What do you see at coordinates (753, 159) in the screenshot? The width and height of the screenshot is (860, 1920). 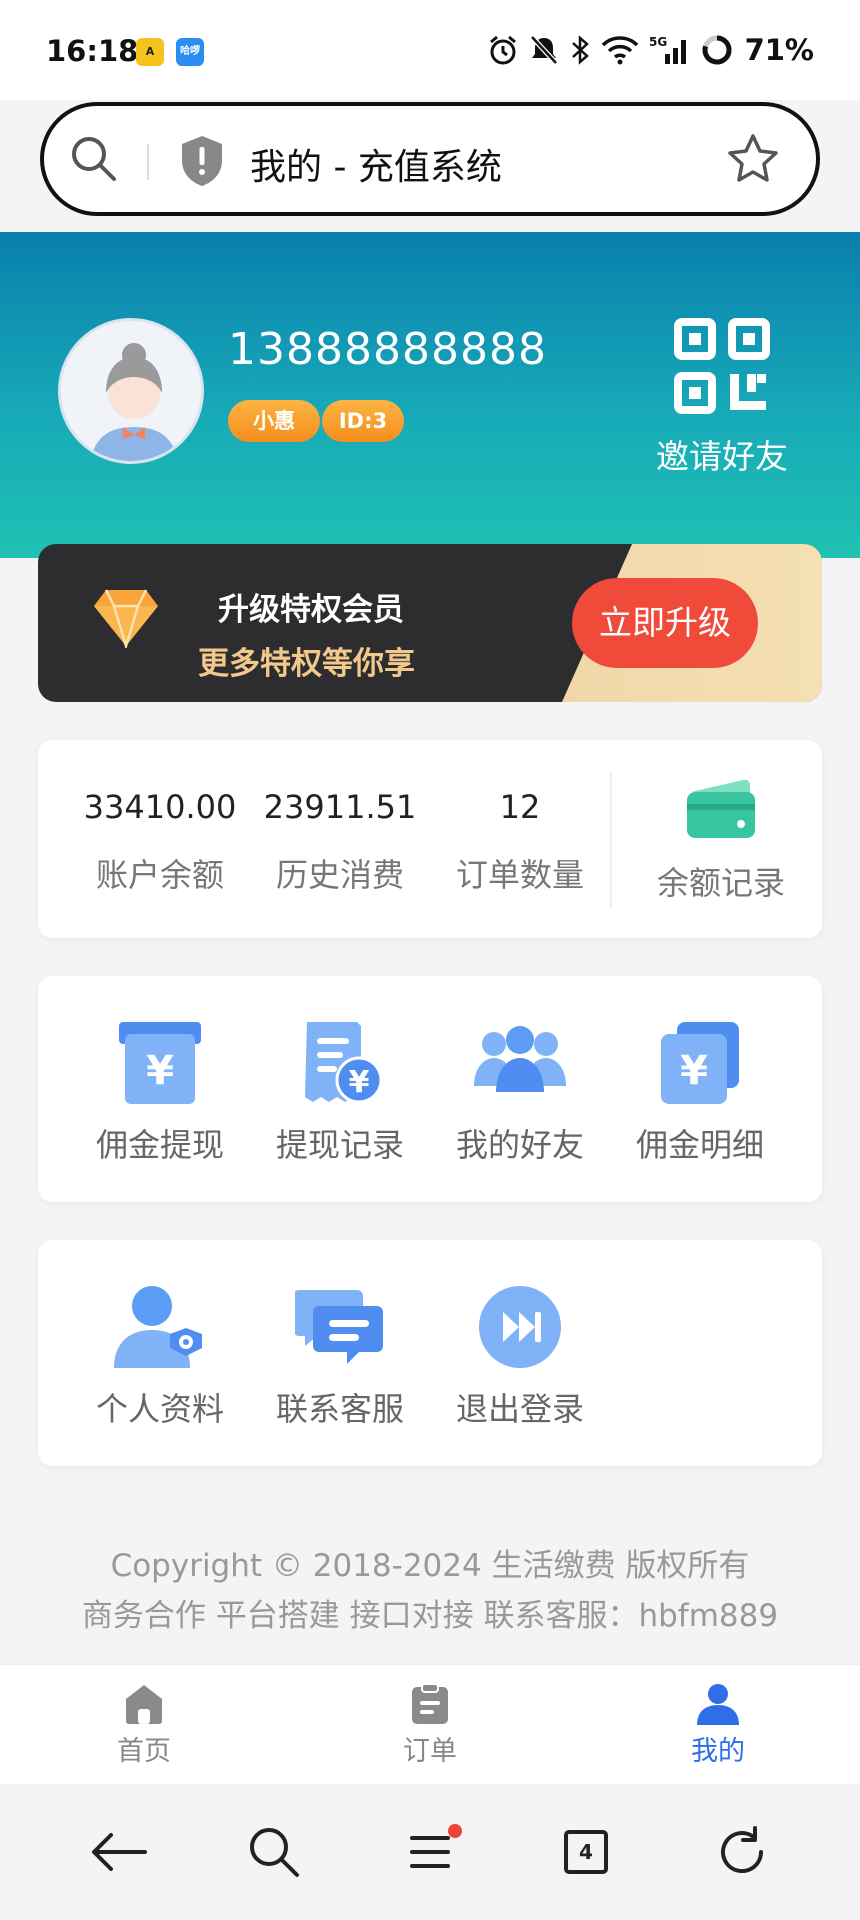 I see `bookmark-star-icon` at bounding box center [753, 159].